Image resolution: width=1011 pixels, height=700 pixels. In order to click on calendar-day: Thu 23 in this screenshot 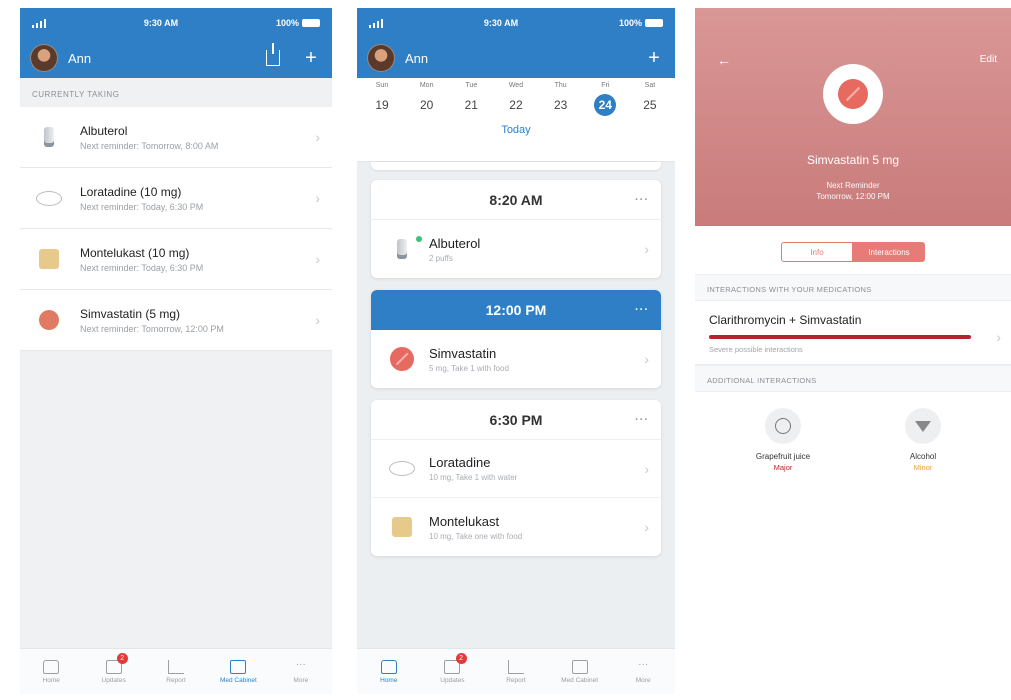, I will do `click(561, 99)`.